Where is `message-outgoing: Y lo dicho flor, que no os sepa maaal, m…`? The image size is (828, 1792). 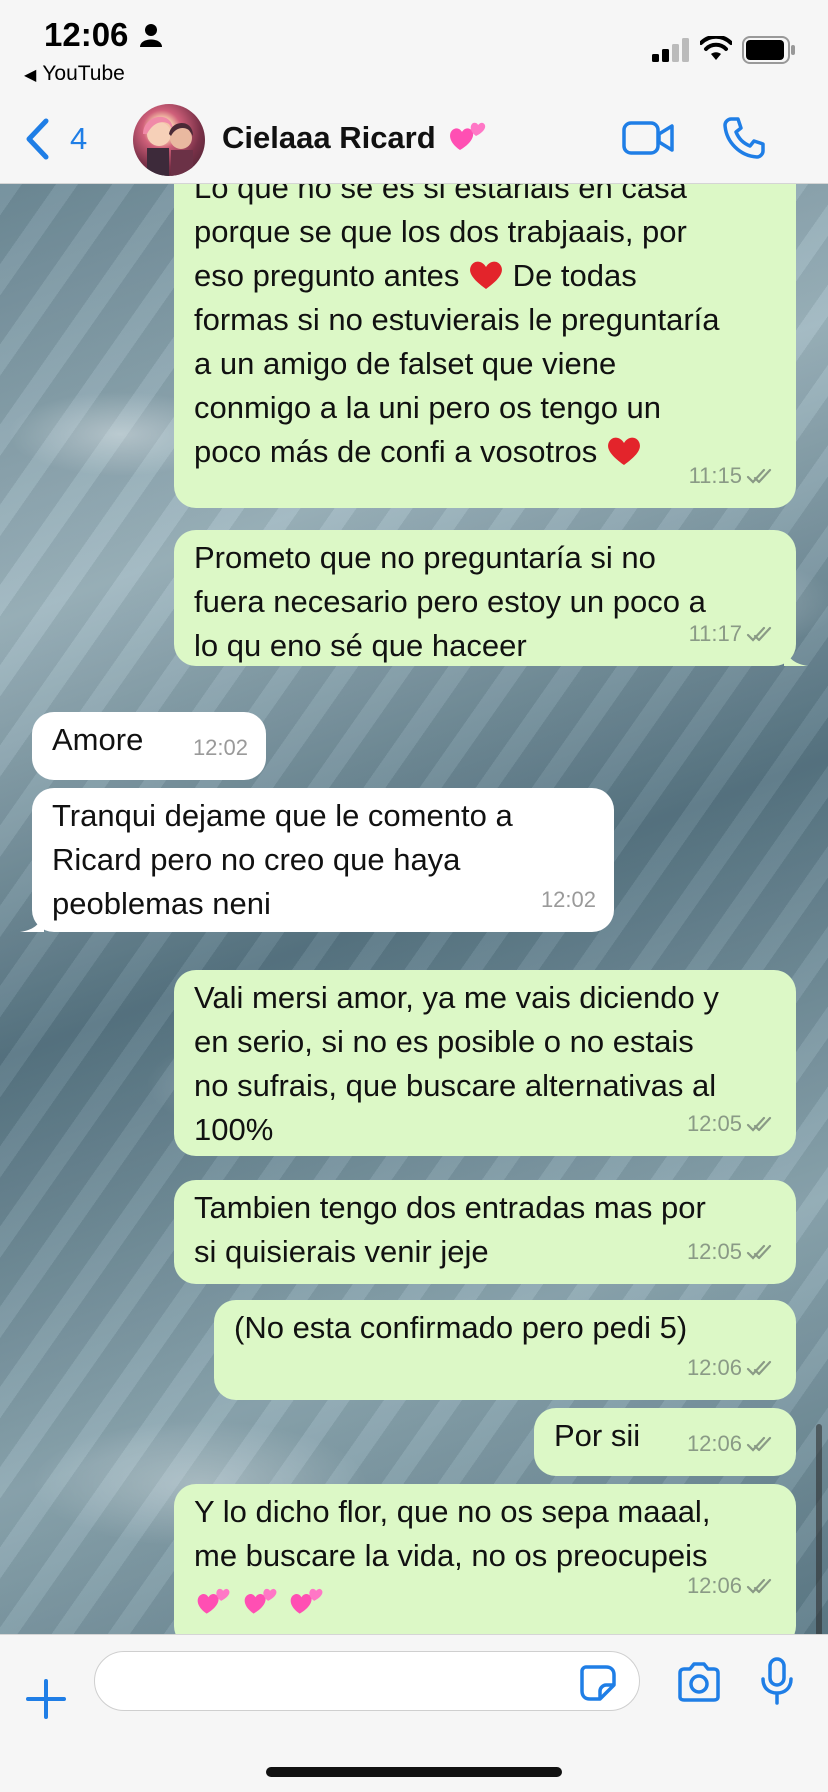 message-outgoing: Y lo dicho flor, que no os sepa maaal, m… is located at coordinates (485, 1559).